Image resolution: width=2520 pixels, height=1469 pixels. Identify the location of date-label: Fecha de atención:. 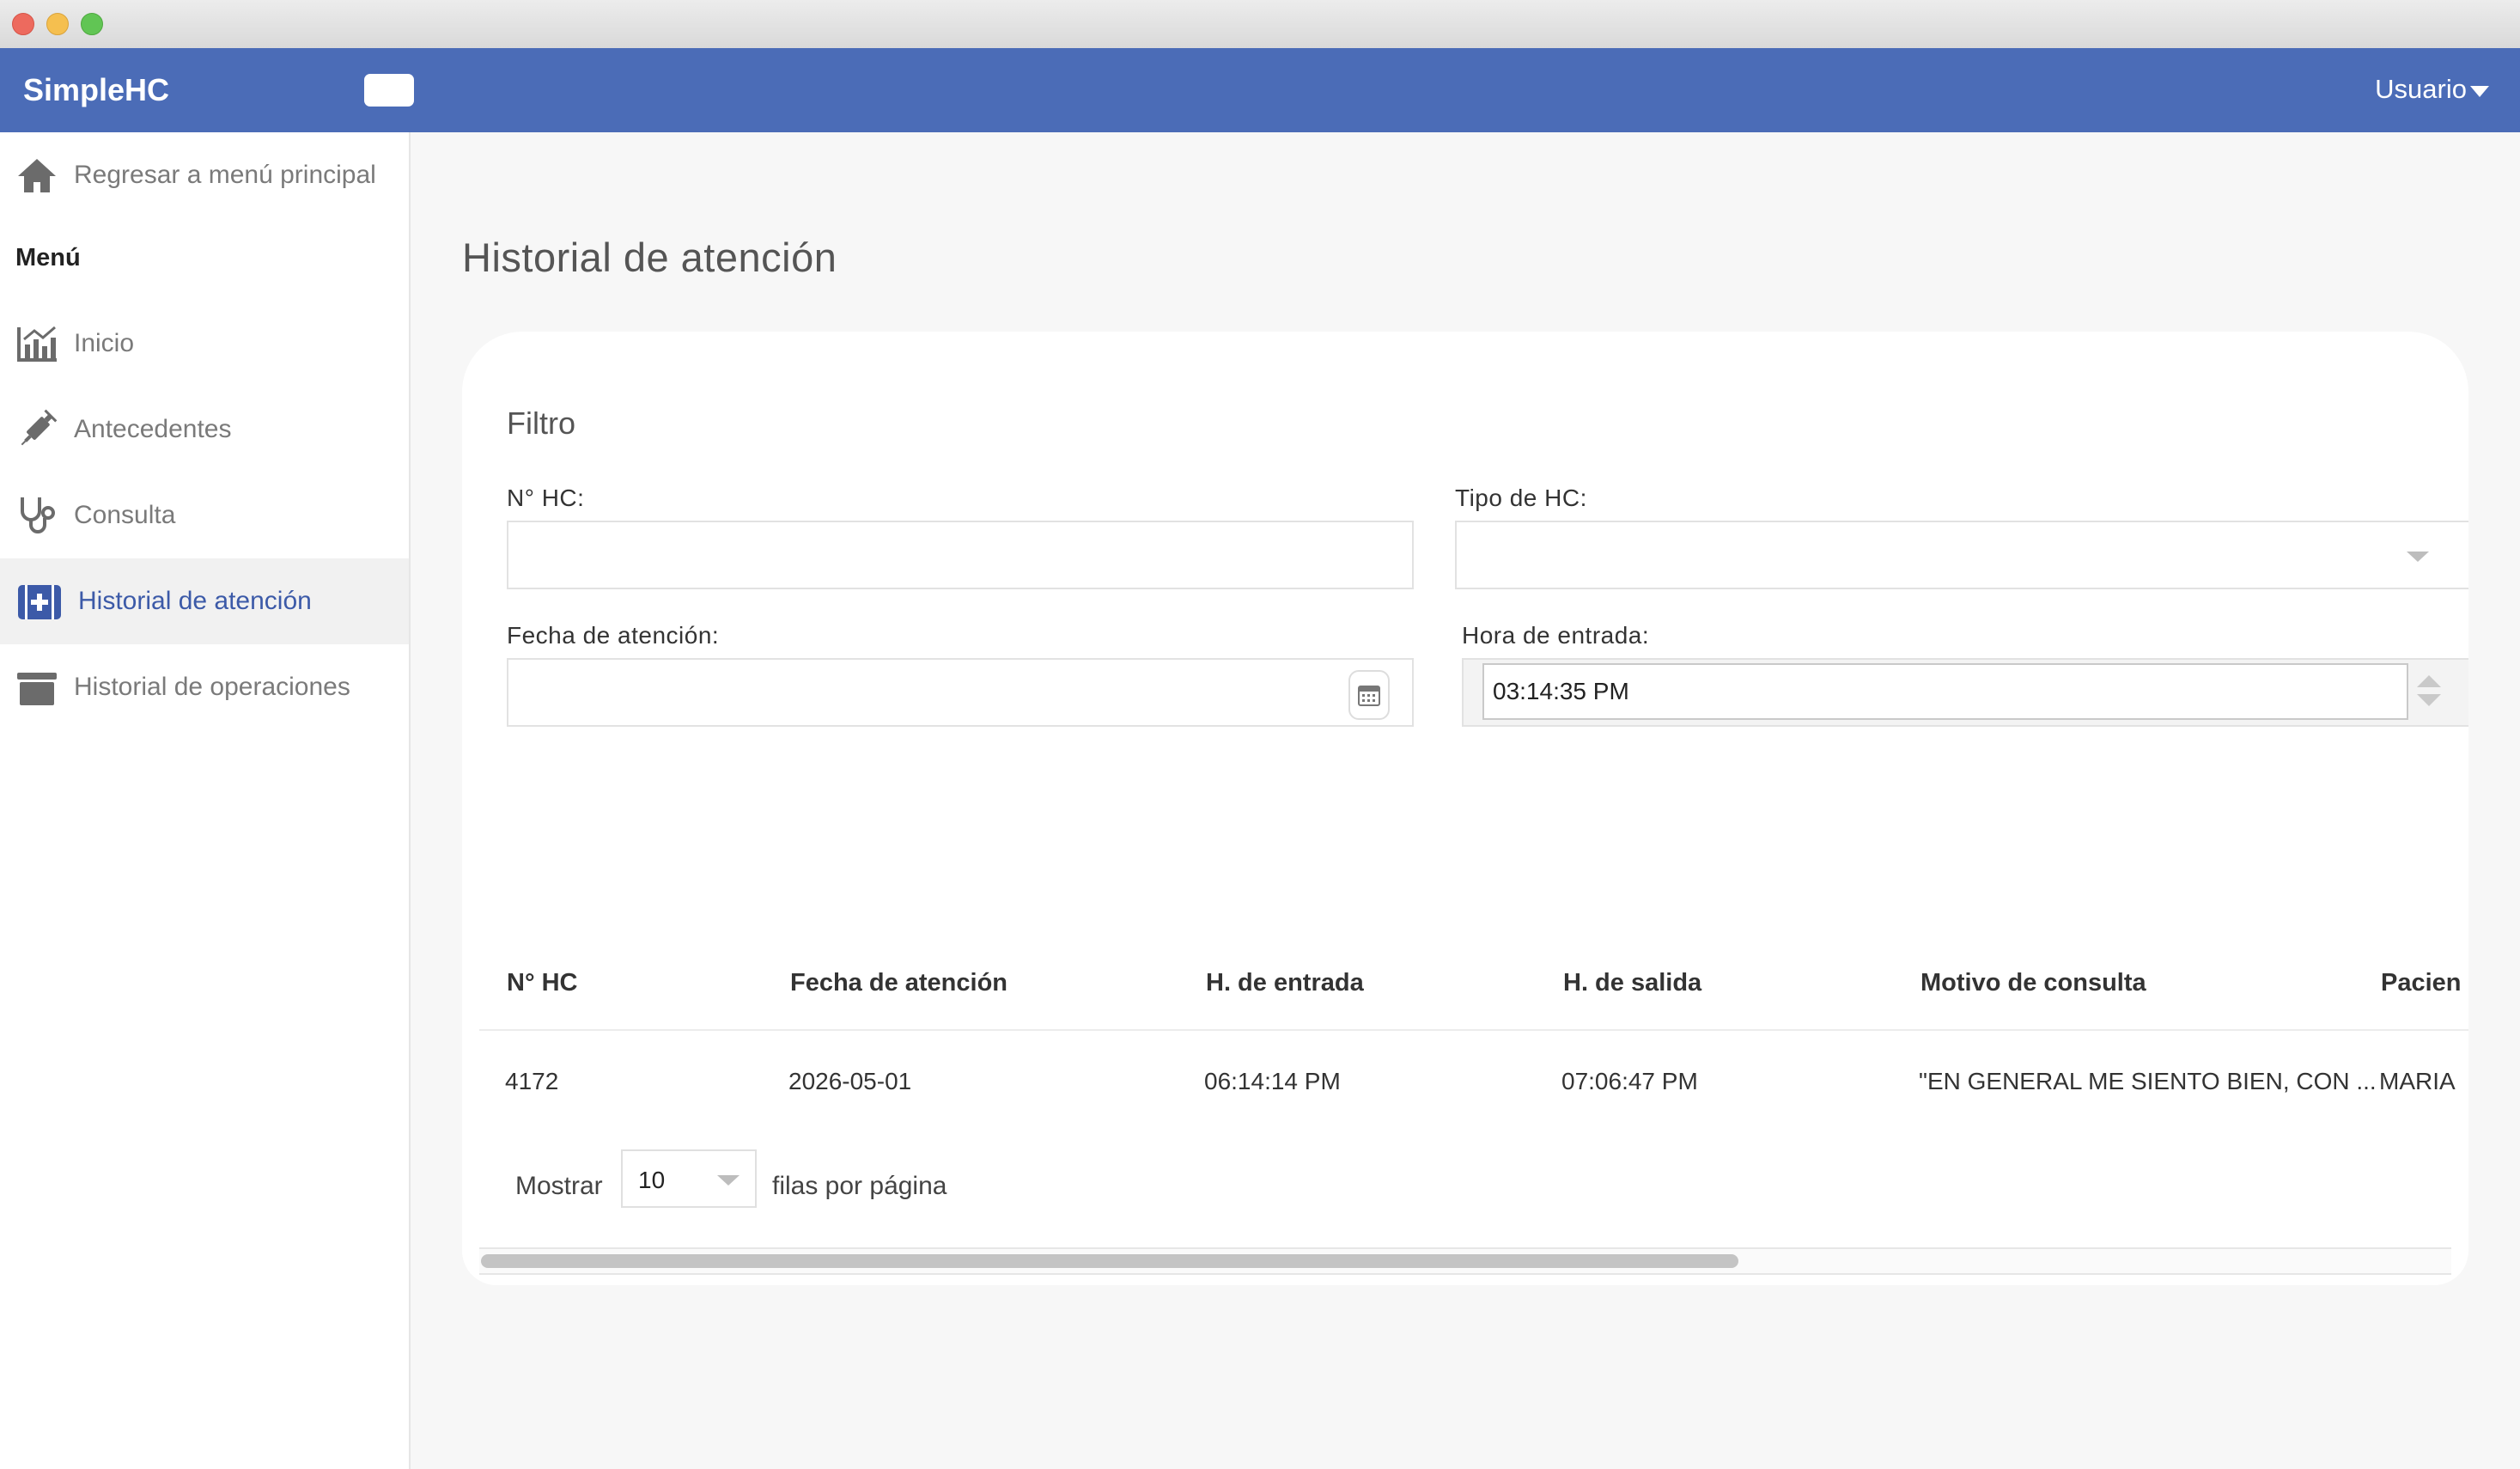
(613, 635).